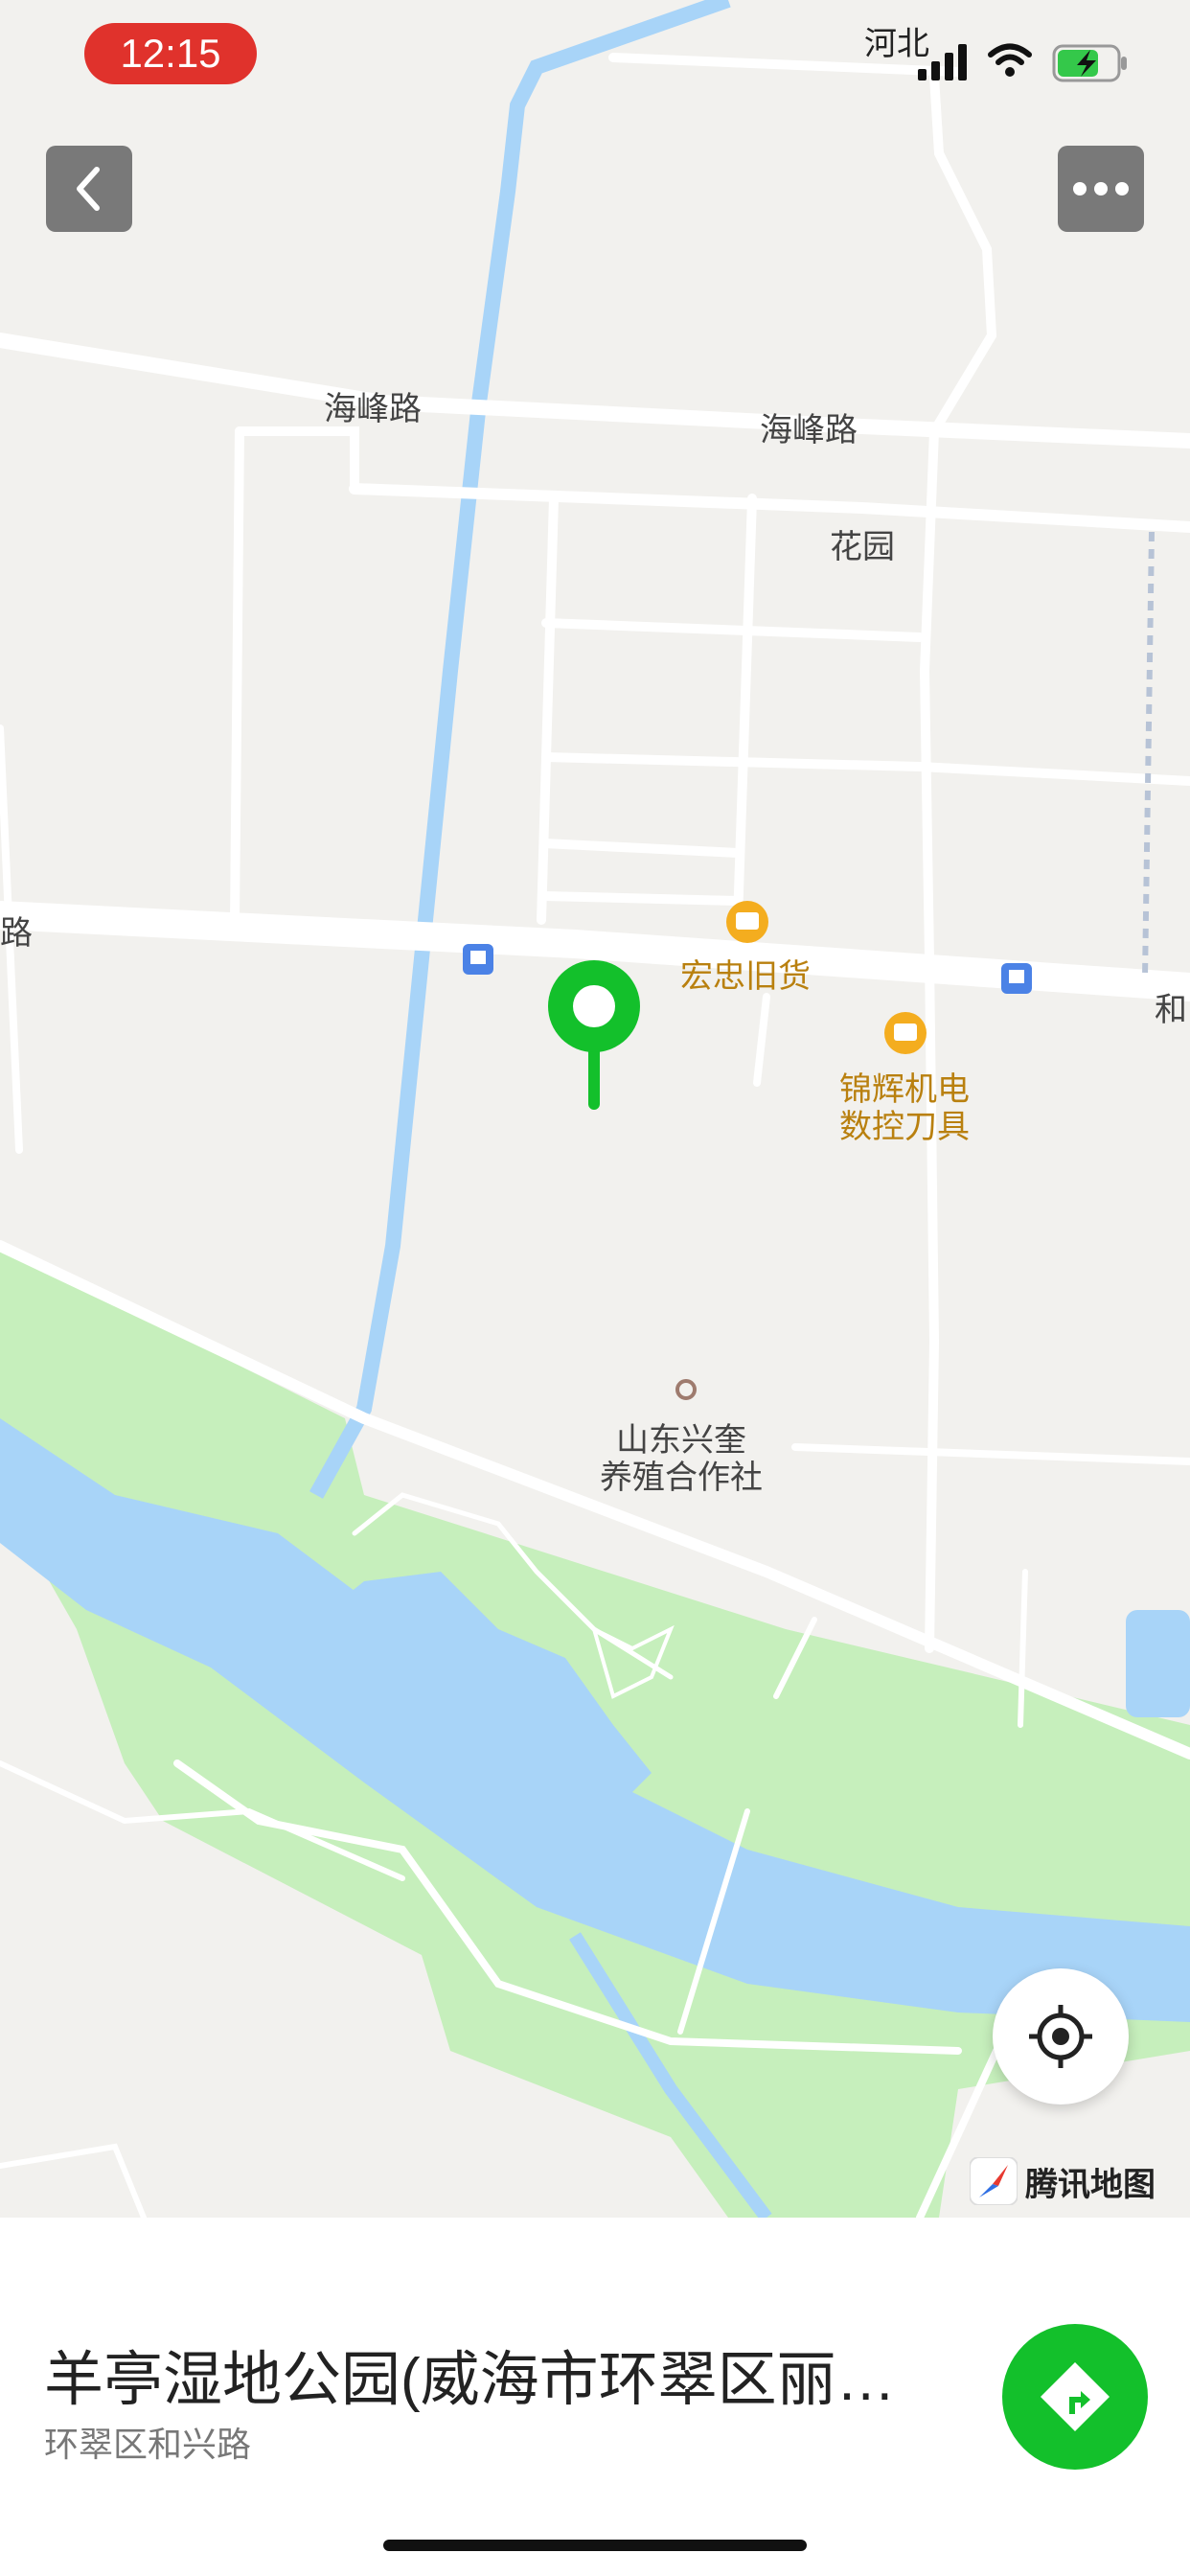 This screenshot has height=2576, width=1190. I want to click on poi-label-line: 山东兴奎, so click(681, 1440).